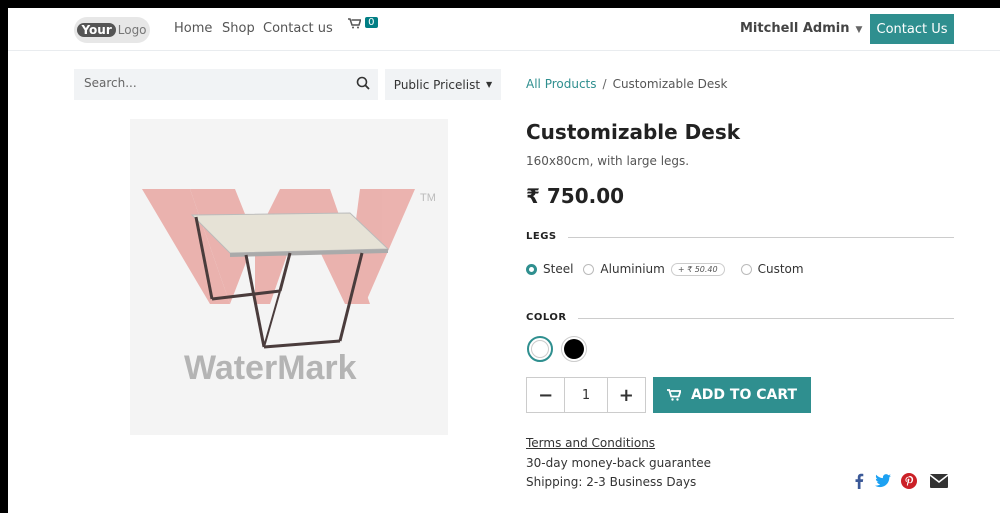 This screenshot has width=1000, height=513. What do you see at coordinates (363, 25) in the screenshot?
I see `cart-link: 0` at bounding box center [363, 25].